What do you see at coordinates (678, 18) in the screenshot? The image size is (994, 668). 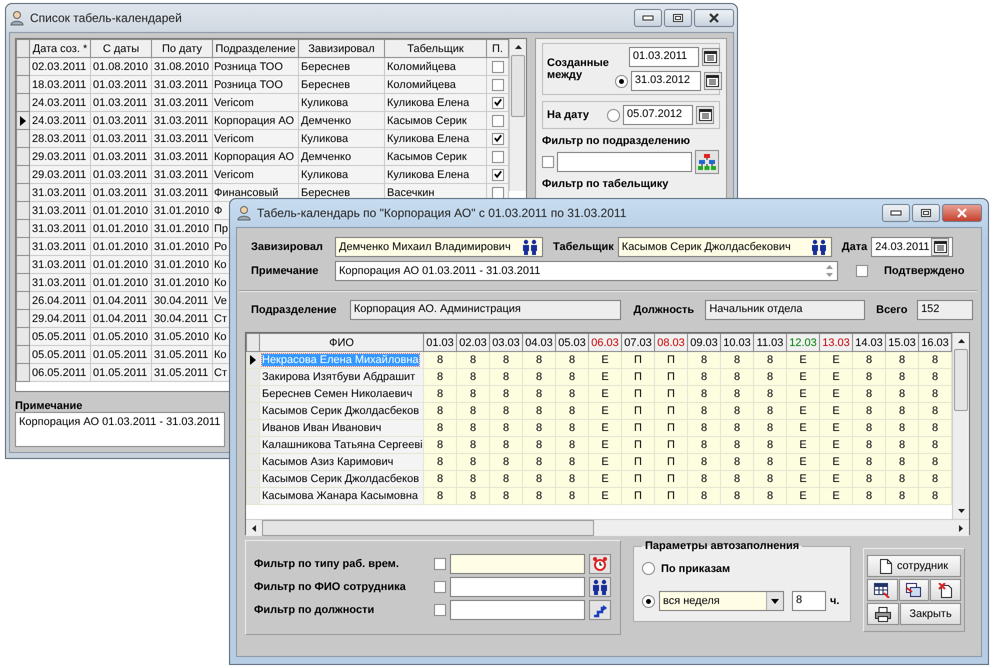 I see `maximize-button` at bounding box center [678, 18].